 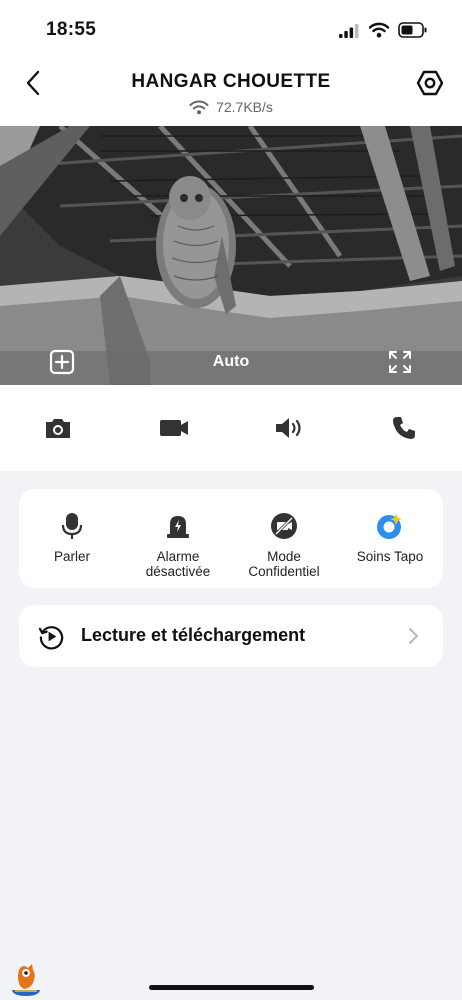 I want to click on playback-label: Lecture et téléchargement, so click(x=193, y=635).